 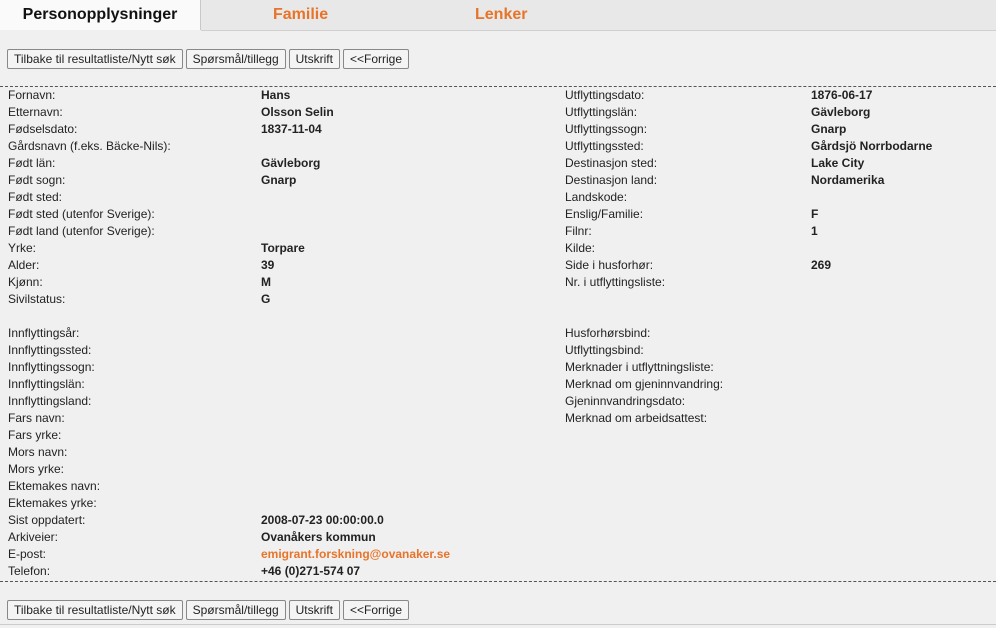 I want to click on field-label: E-post:, so click(x=27, y=554).